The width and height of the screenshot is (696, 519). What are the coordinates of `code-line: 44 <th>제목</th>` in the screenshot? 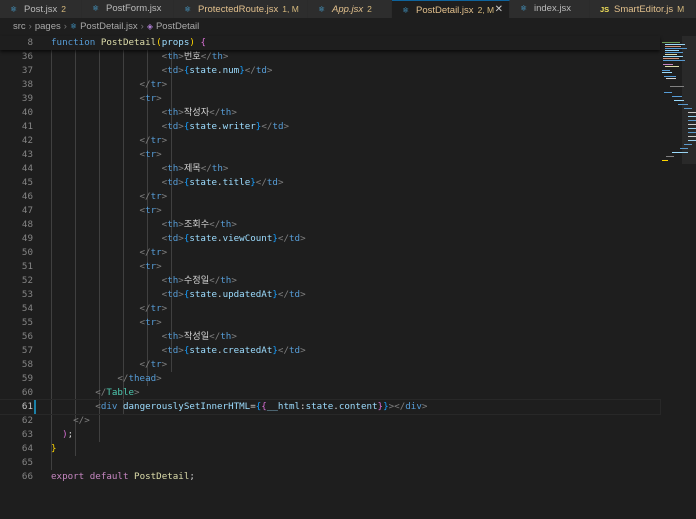 It's located at (330, 169).